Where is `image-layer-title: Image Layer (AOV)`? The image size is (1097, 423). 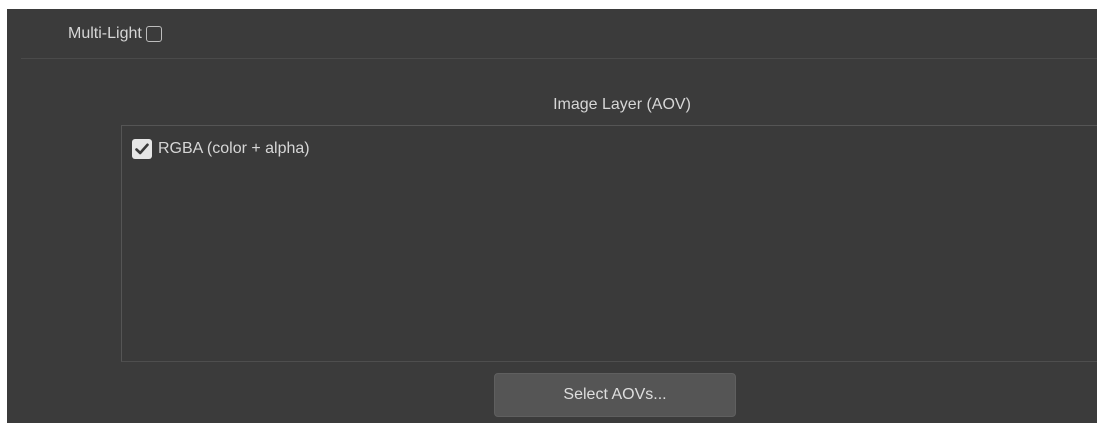
image-layer-title: Image Layer (AOV) is located at coordinates (622, 104).